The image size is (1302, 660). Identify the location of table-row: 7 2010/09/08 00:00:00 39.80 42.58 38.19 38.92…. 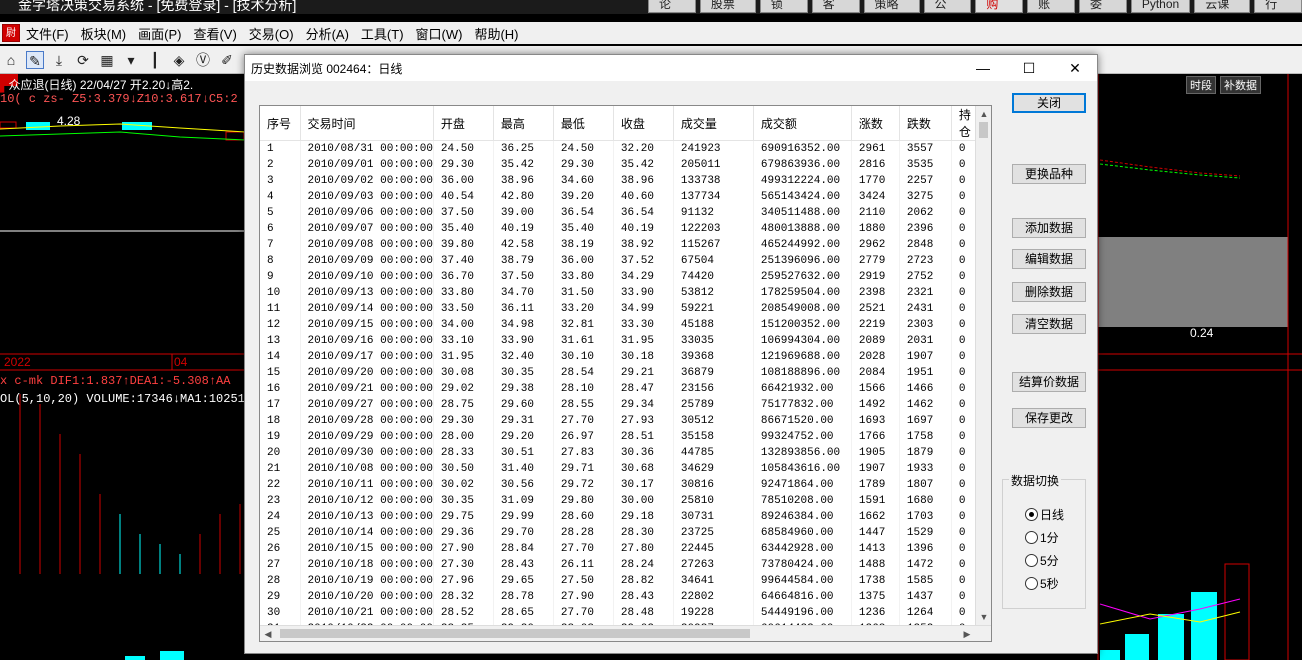
(621, 244).